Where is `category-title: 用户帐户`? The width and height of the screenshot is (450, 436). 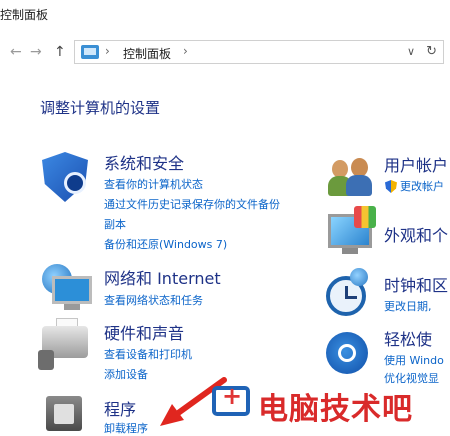
category-title: 用户帐户 is located at coordinates (416, 164).